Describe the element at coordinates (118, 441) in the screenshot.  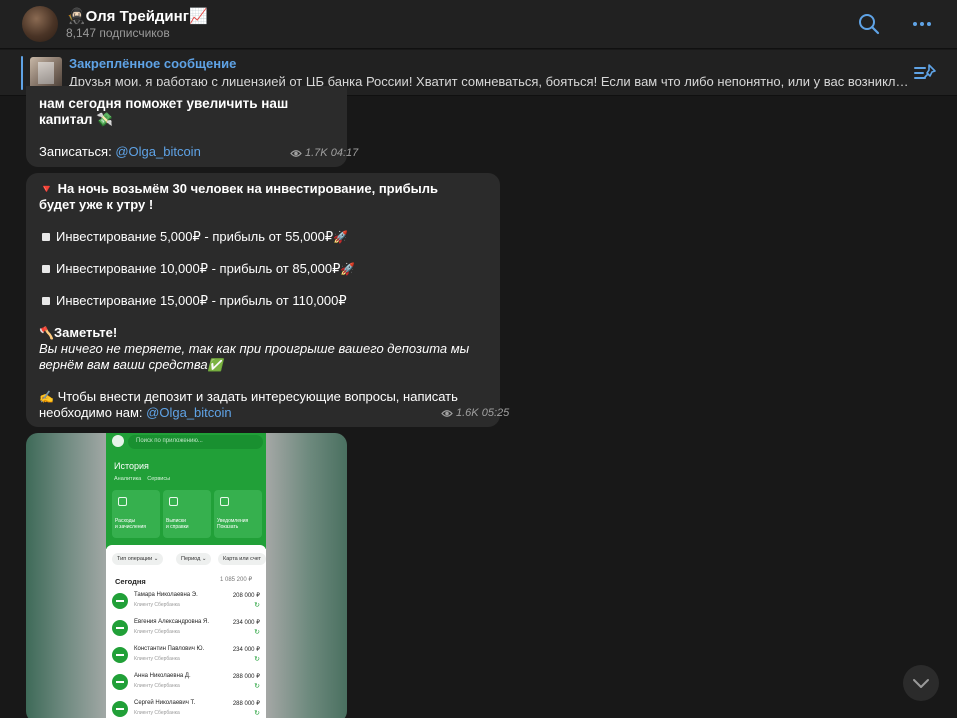
I see `profile-icon` at that location.